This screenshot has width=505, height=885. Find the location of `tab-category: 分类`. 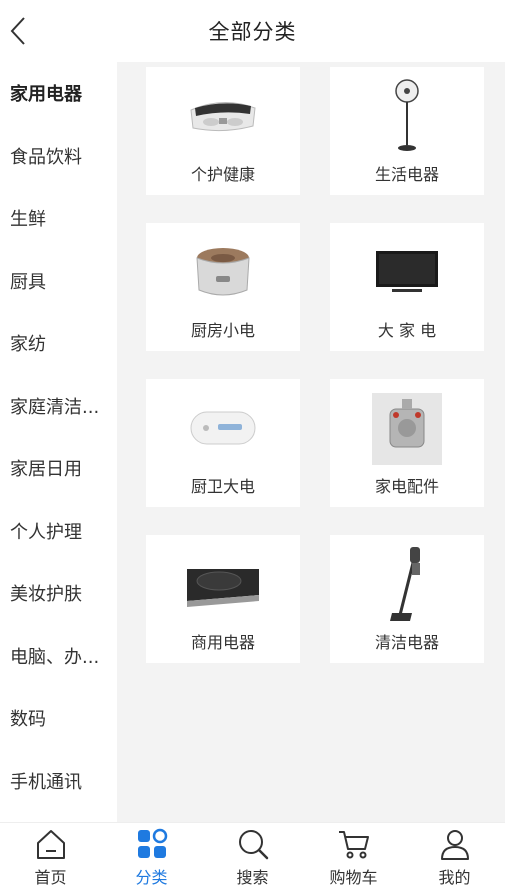

tab-category: 分类 is located at coordinates (151, 854).